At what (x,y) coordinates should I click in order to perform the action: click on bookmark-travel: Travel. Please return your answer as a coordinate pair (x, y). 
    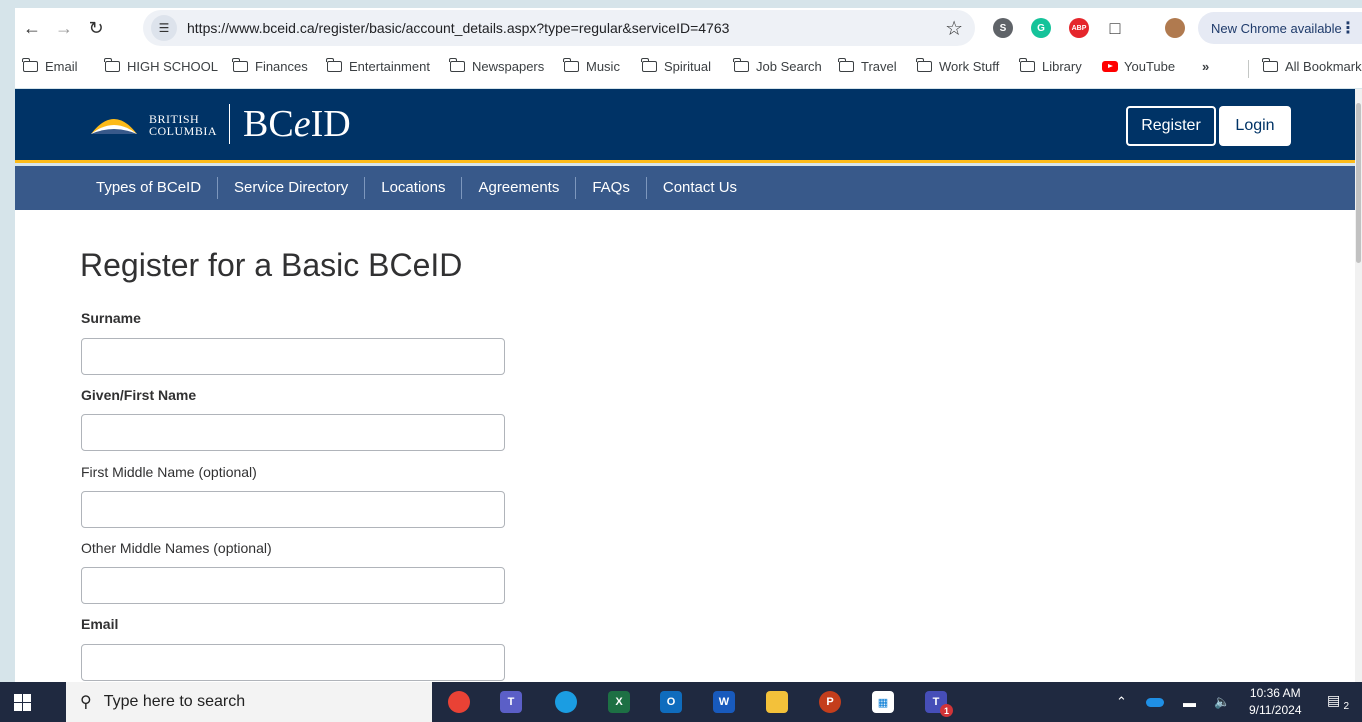
    Looking at the image, I should click on (867, 66).